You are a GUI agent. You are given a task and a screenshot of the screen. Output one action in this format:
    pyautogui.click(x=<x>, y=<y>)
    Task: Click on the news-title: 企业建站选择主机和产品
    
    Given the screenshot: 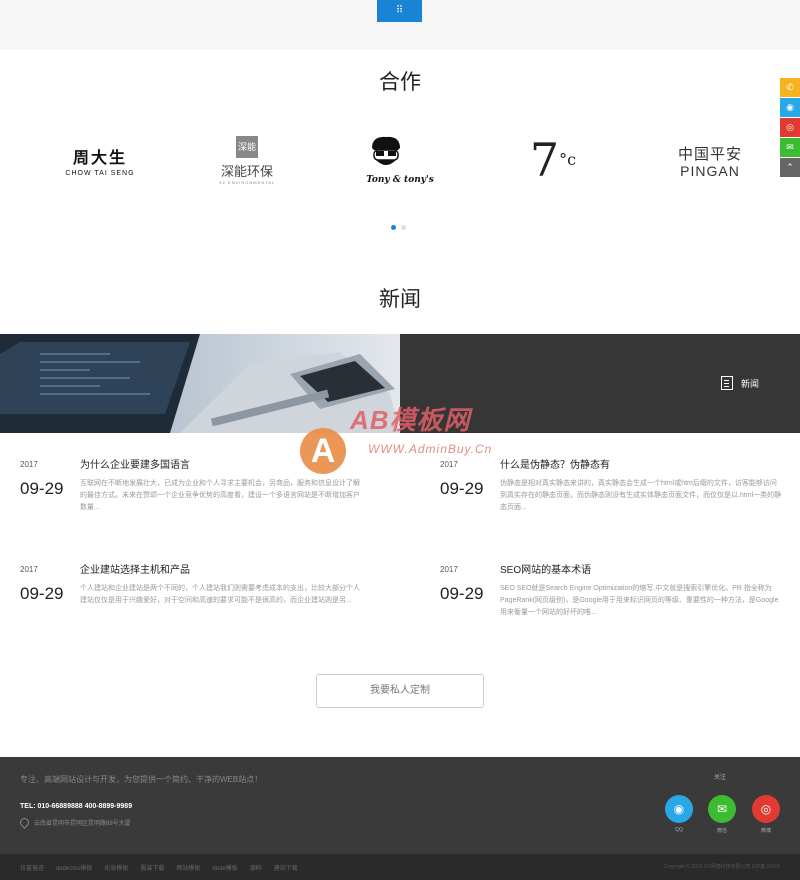 What is the action you would take?
    pyautogui.click(x=135, y=568)
    